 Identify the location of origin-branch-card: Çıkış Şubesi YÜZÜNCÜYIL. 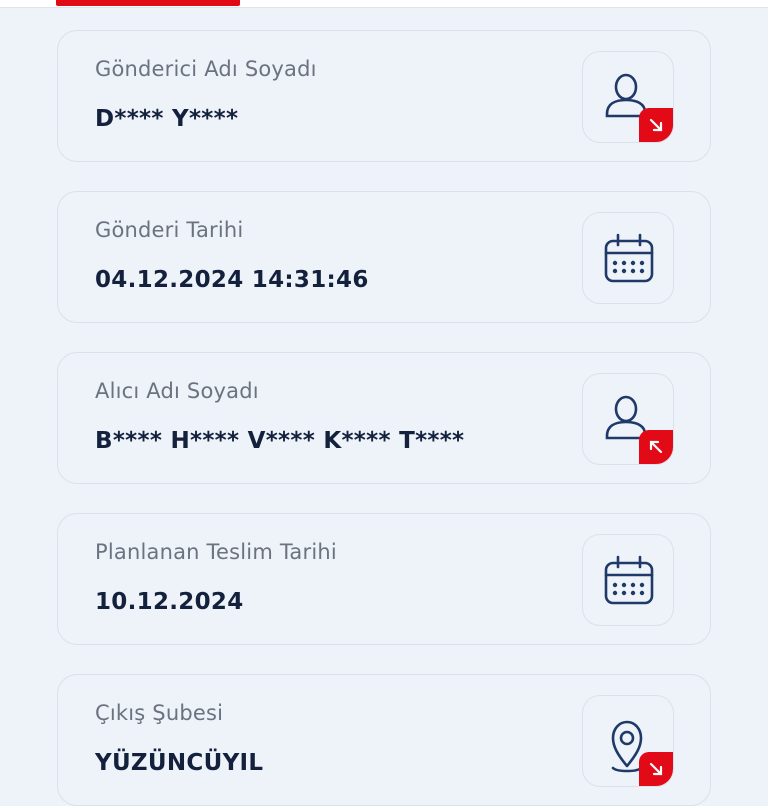
(384, 740).